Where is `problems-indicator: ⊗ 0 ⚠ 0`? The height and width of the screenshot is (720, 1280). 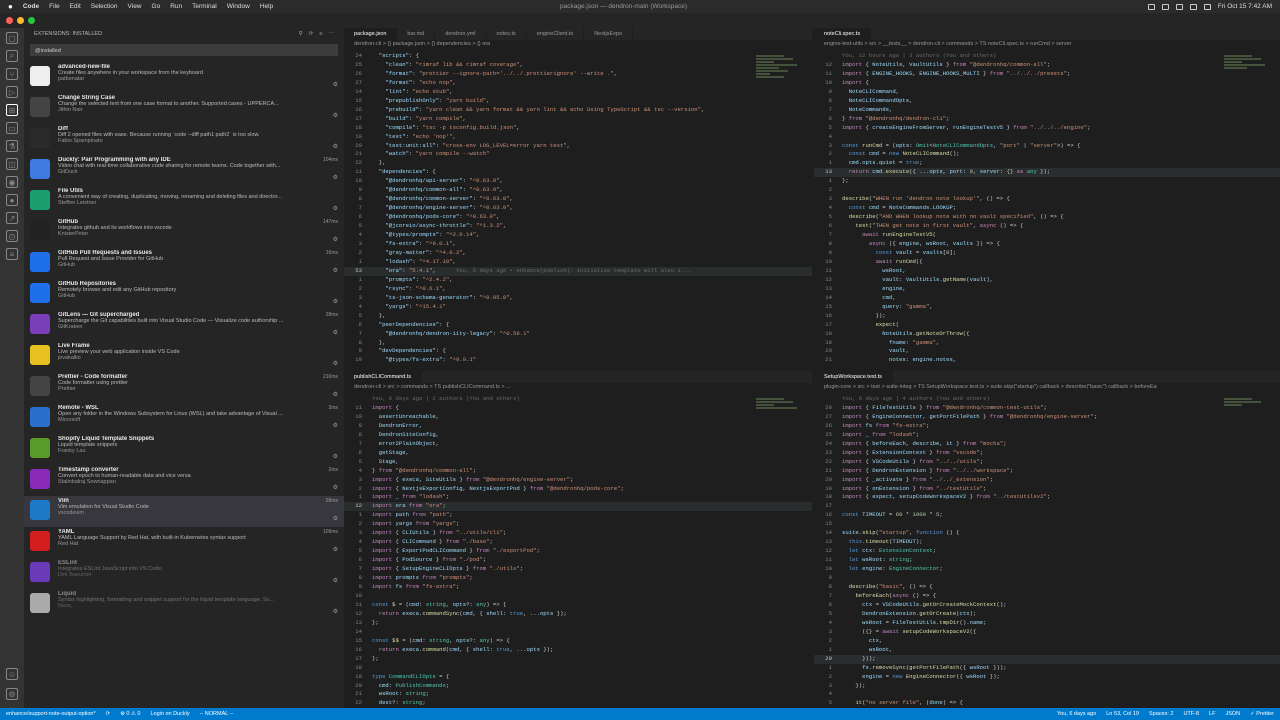 problems-indicator: ⊗ 0 ⚠ 0 is located at coordinates (130, 714).